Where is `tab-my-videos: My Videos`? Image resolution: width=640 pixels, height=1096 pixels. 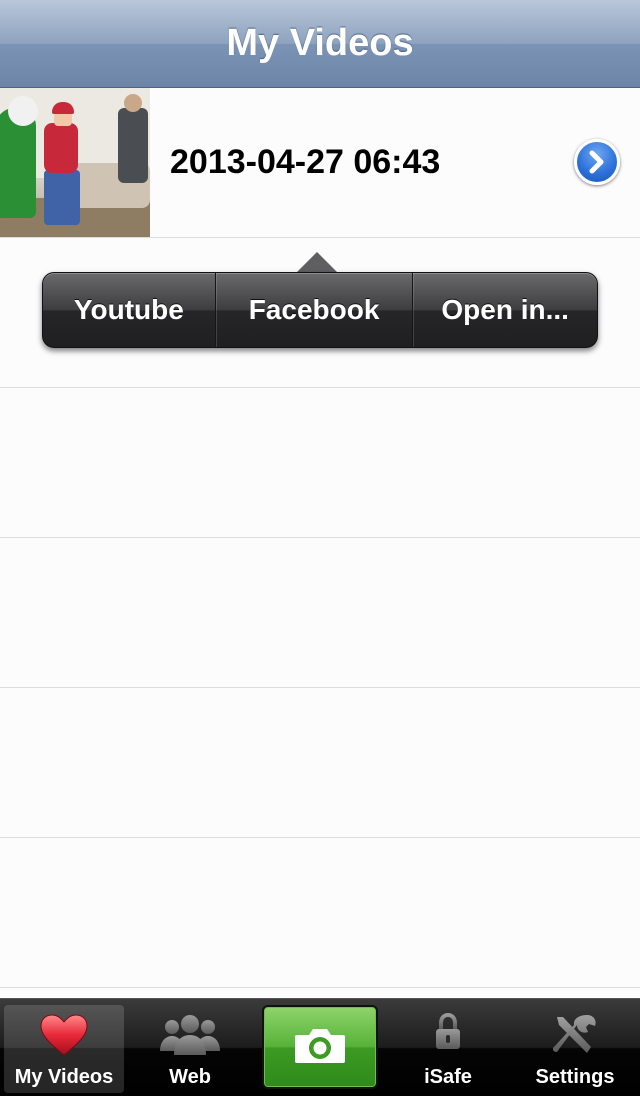
tab-my-videos: My Videos is located at coordinates (64, 1049).